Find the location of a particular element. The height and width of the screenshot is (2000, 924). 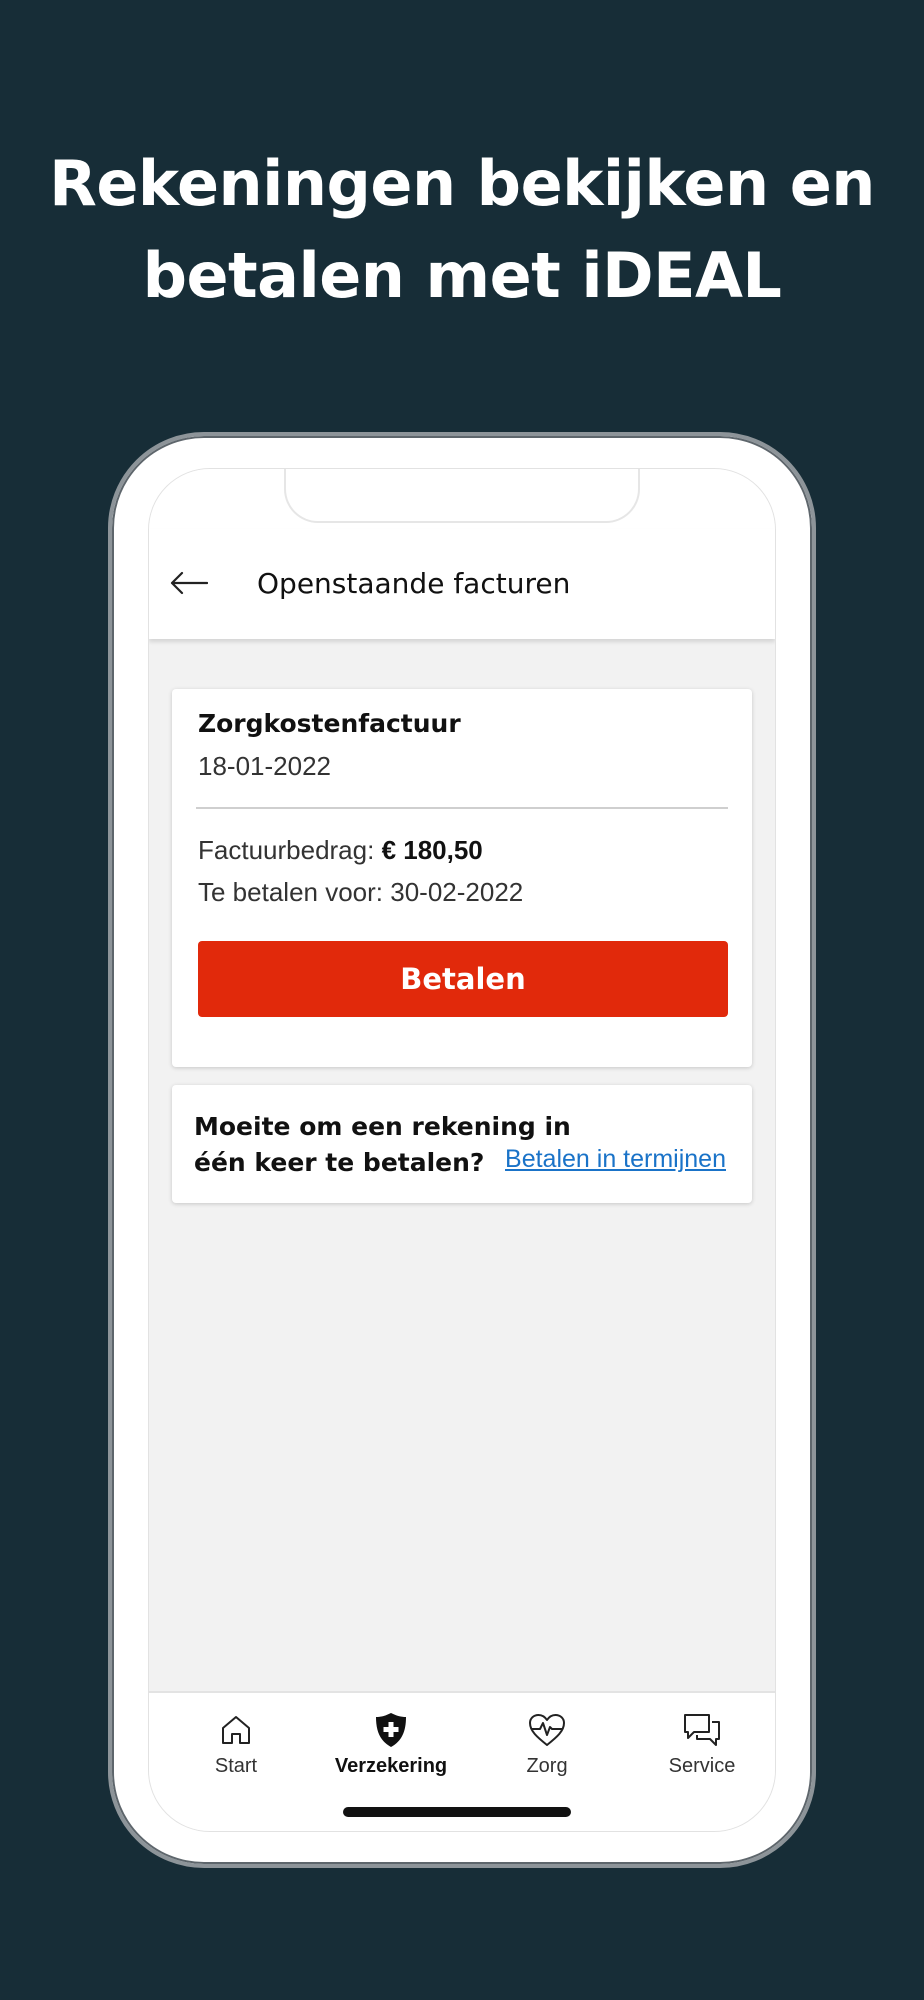

nav-item-start: Start is located at coordinates (236, 1742).